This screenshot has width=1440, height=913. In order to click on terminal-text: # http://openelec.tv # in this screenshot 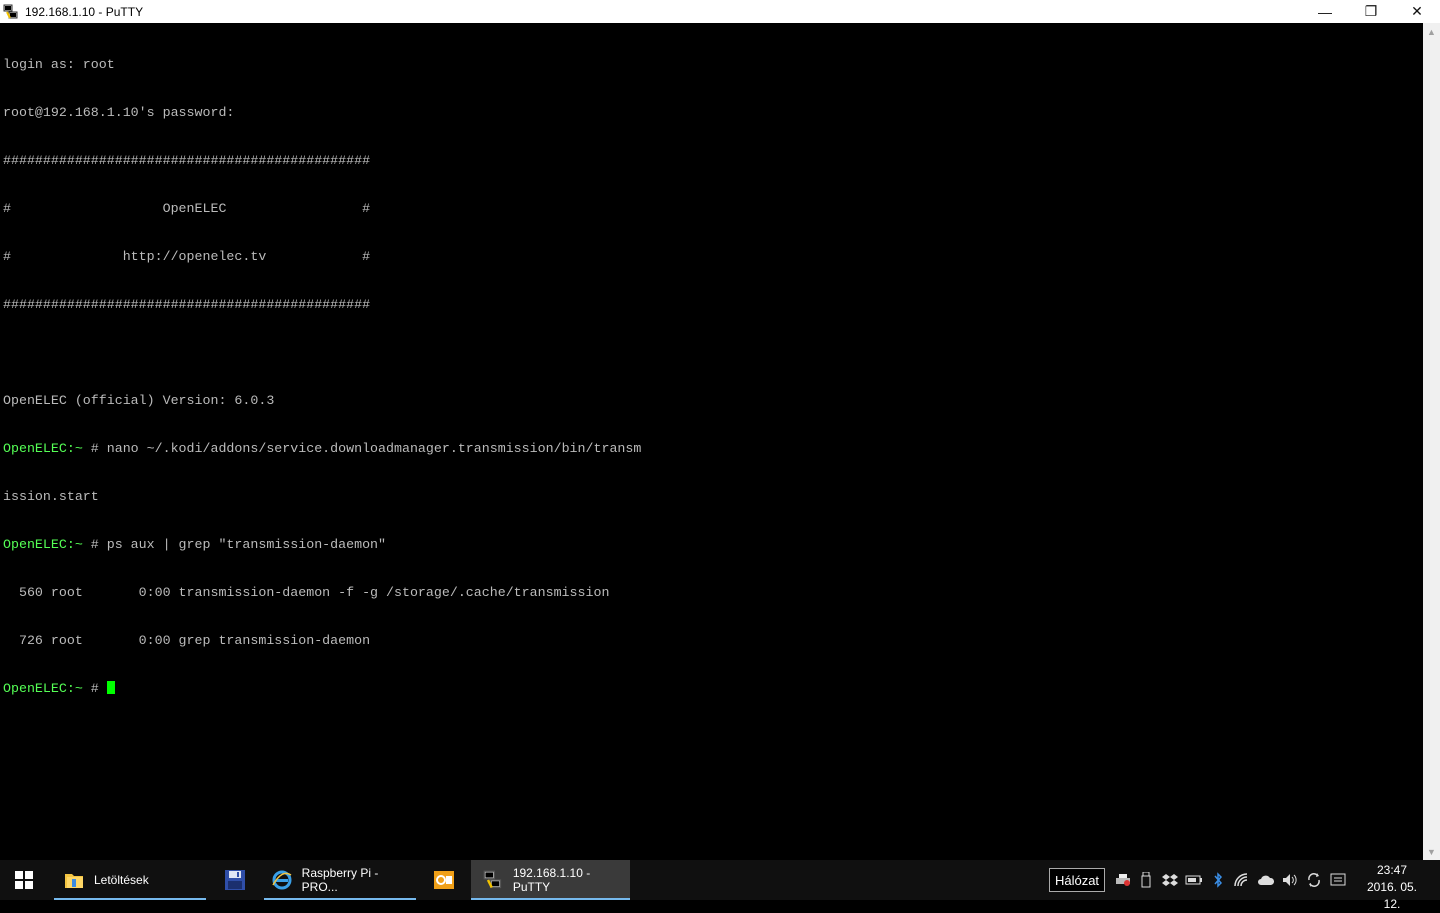, I will do `click(187, 256)`.